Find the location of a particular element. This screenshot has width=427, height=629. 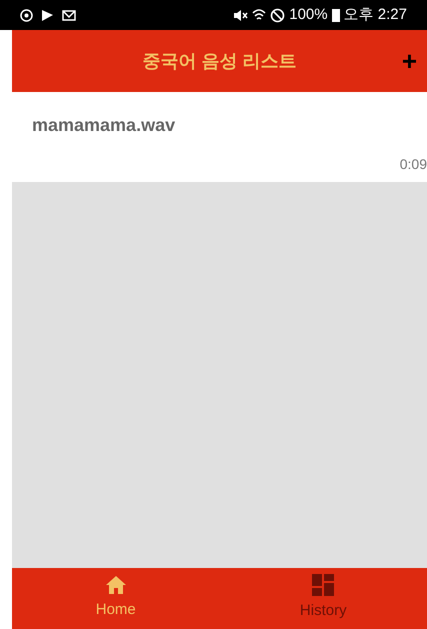

battery-percent: 100% is located at coordinates (308, 14).